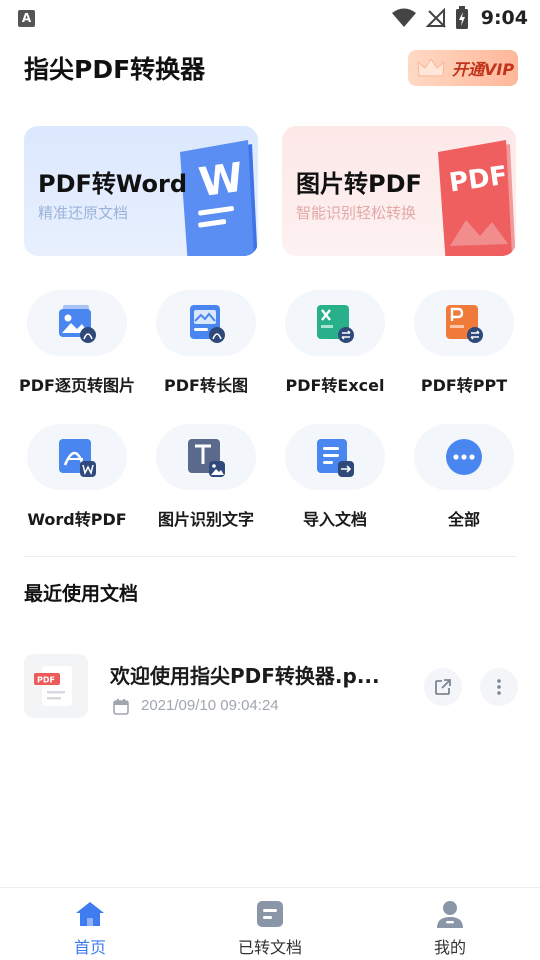  What do you see at coordinates (464, 385) in the screenshot?
I see `tool-label: PDF转PPT` at bounding box center [464, 385].